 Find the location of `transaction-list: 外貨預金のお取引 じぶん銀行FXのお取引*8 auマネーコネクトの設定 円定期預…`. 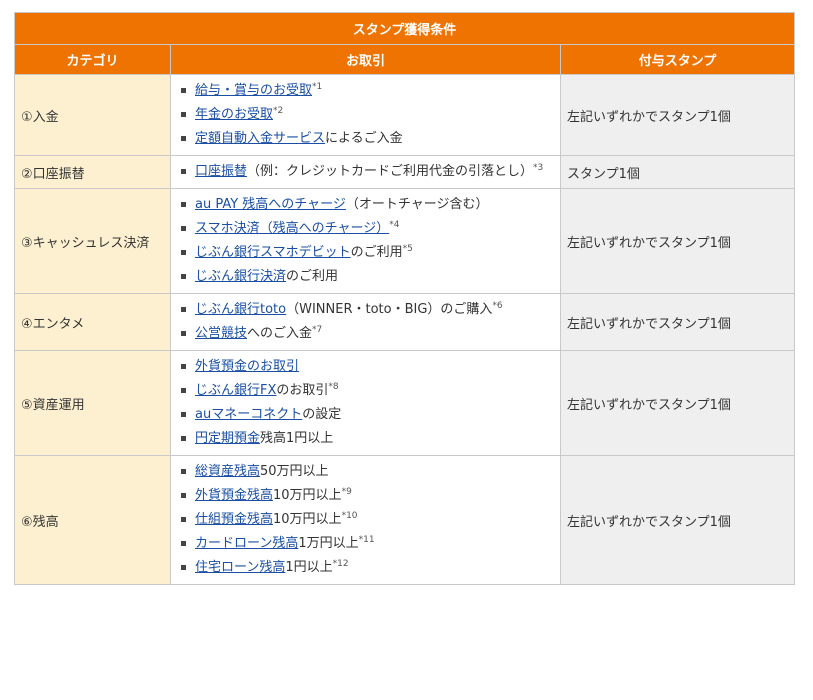

transaction-list: 外貨預金のお取引 じぶん銀行FXのお取引*8 auマネーコネクトの設定 円定期預… is located at coordinates (367, 403).